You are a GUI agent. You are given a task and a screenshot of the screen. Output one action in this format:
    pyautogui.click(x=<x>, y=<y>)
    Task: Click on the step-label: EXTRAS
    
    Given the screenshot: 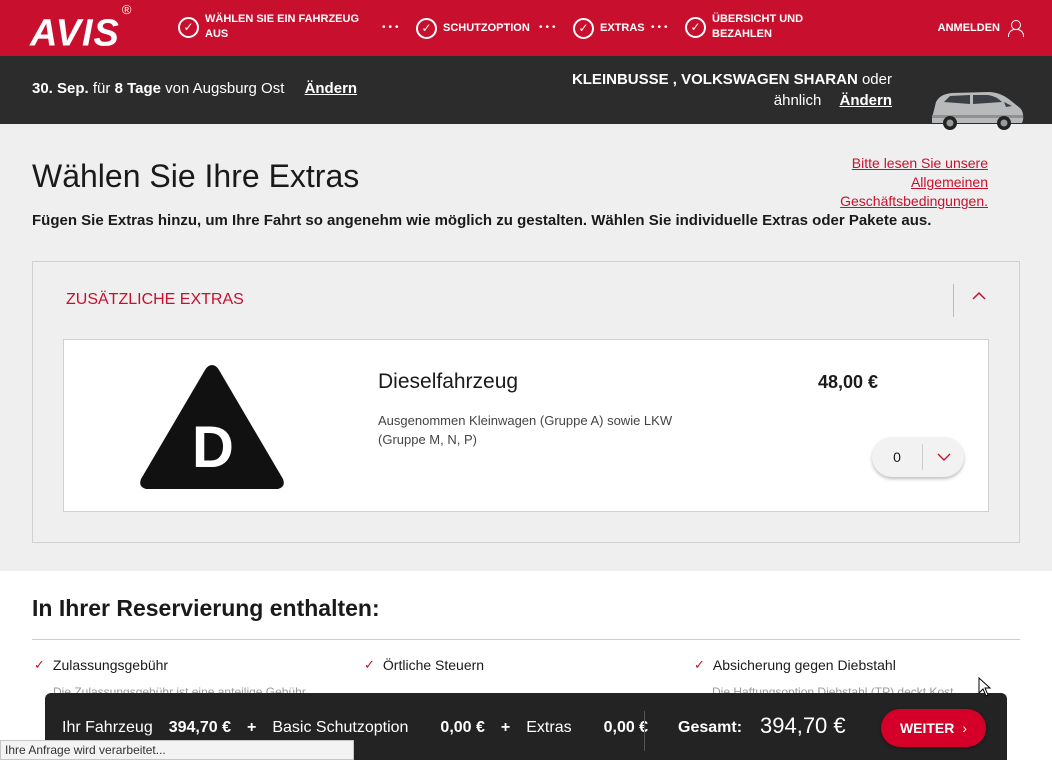 What is the action you would take?
    pyautogui.click(x=622, y=28)
    